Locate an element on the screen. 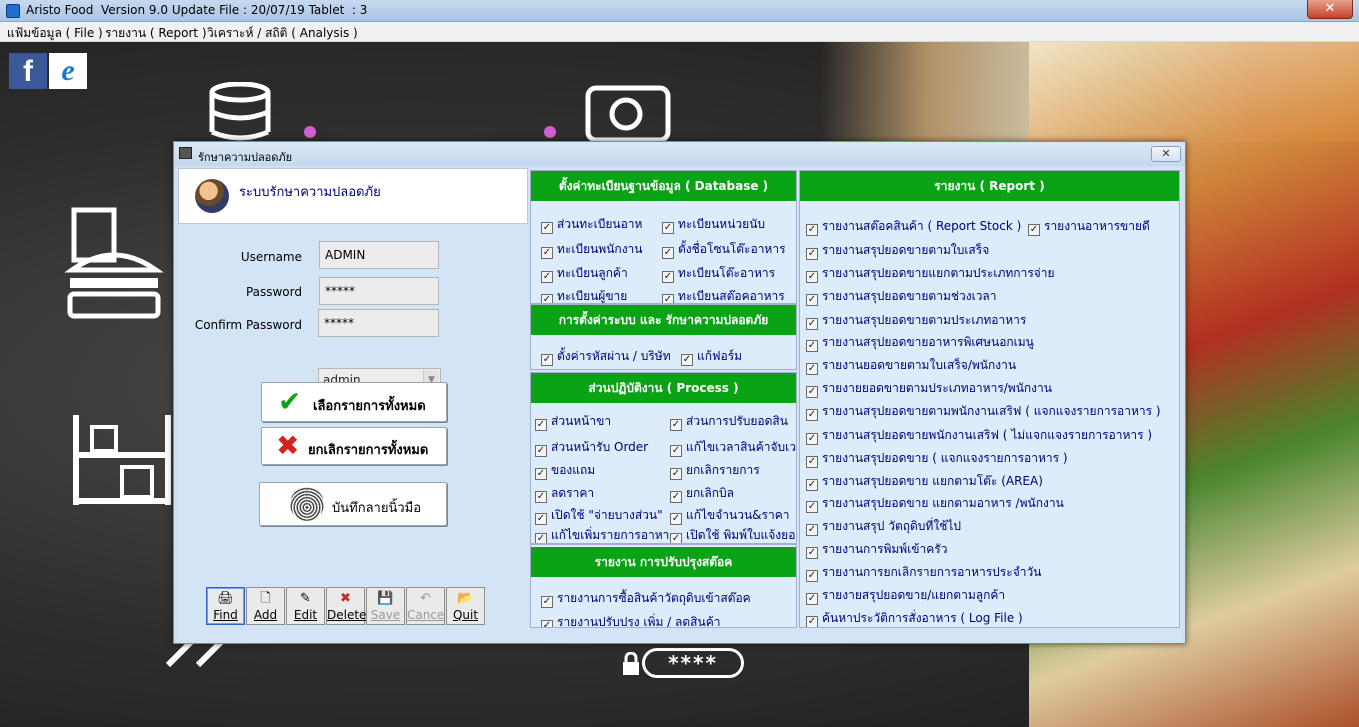  confirm-password-field: ***** is located at coordinates (378, 323).